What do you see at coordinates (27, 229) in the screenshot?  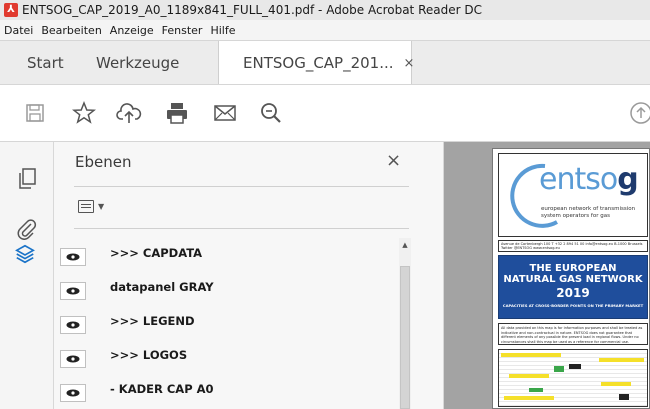 I see `attachments-icon` at bounding box center [27, 229].